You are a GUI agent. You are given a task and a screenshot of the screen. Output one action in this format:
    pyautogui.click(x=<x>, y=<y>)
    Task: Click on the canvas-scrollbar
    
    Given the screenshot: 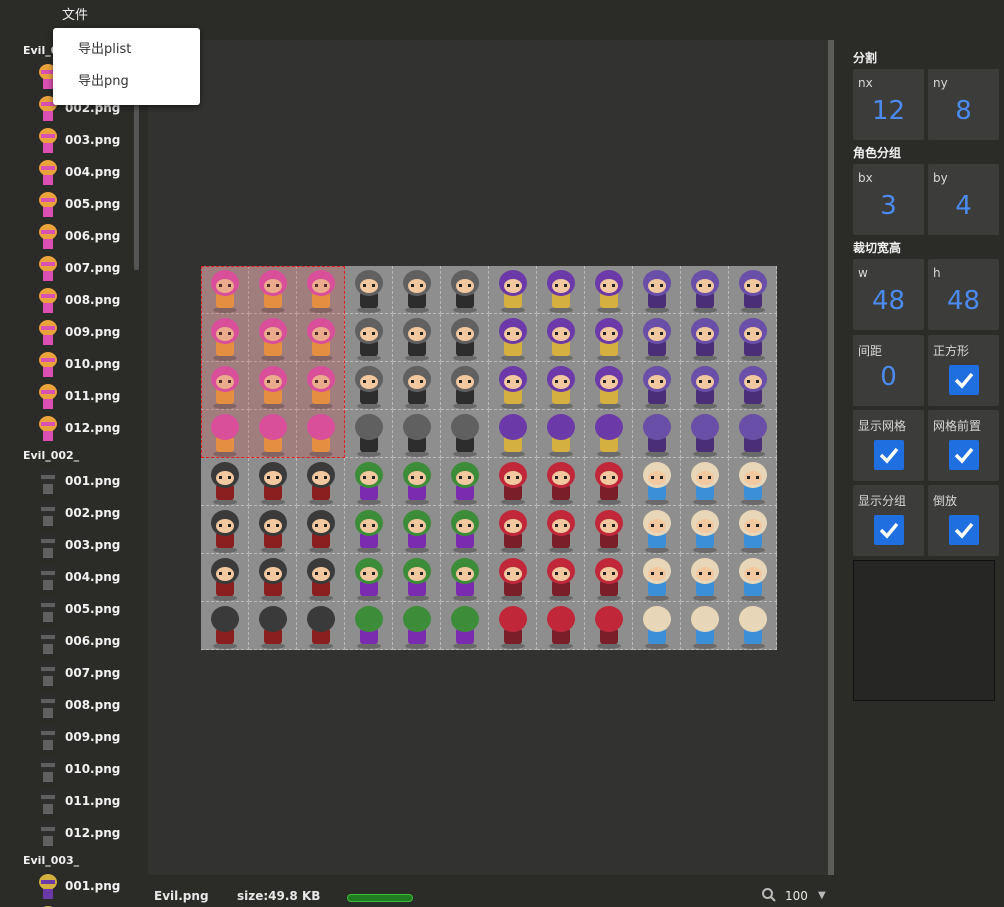 What is the action you would take?
    pyautogui.click(x=831, y=457)
    